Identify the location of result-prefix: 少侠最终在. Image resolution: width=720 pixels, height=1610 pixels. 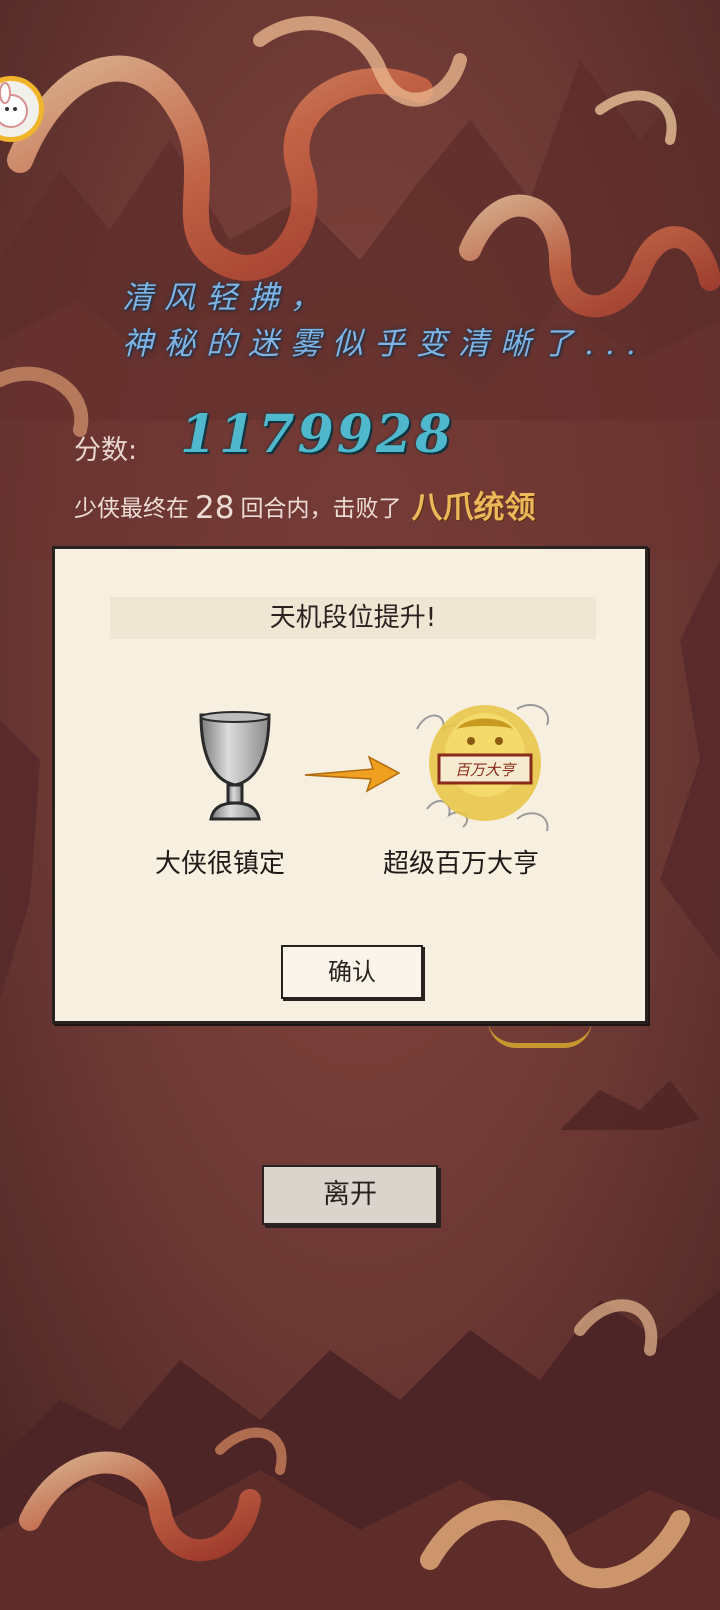
(131, 509).